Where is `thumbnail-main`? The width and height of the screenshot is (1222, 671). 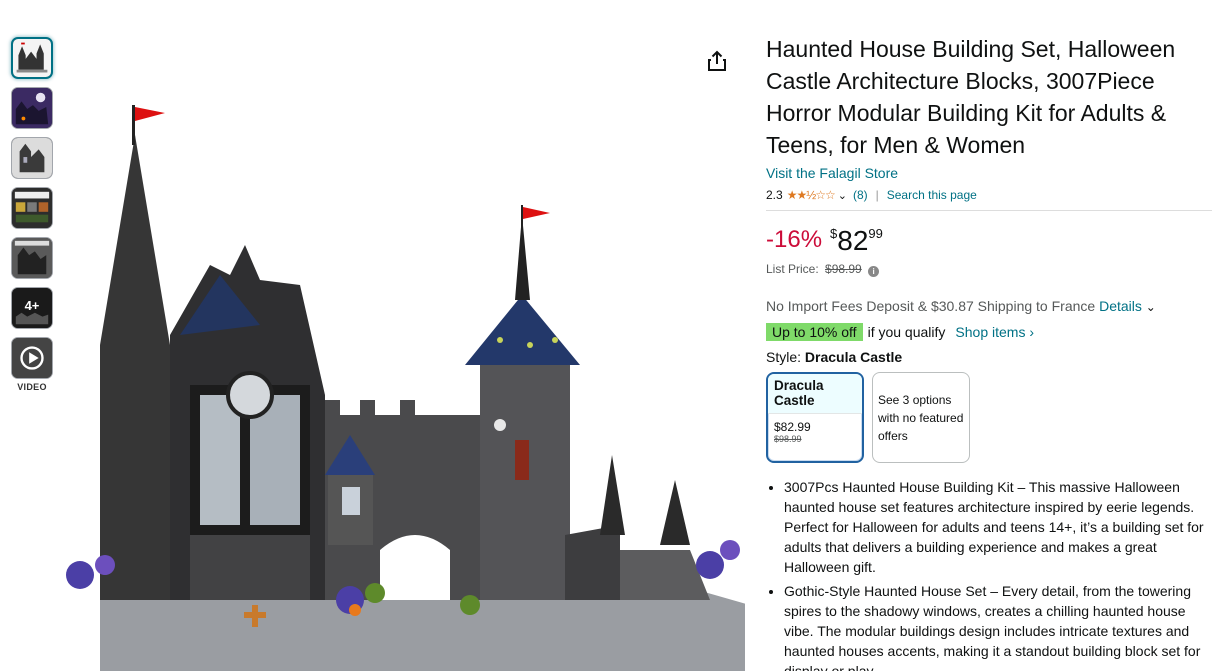 thumbnail-main is located at coordinates (32, 58).